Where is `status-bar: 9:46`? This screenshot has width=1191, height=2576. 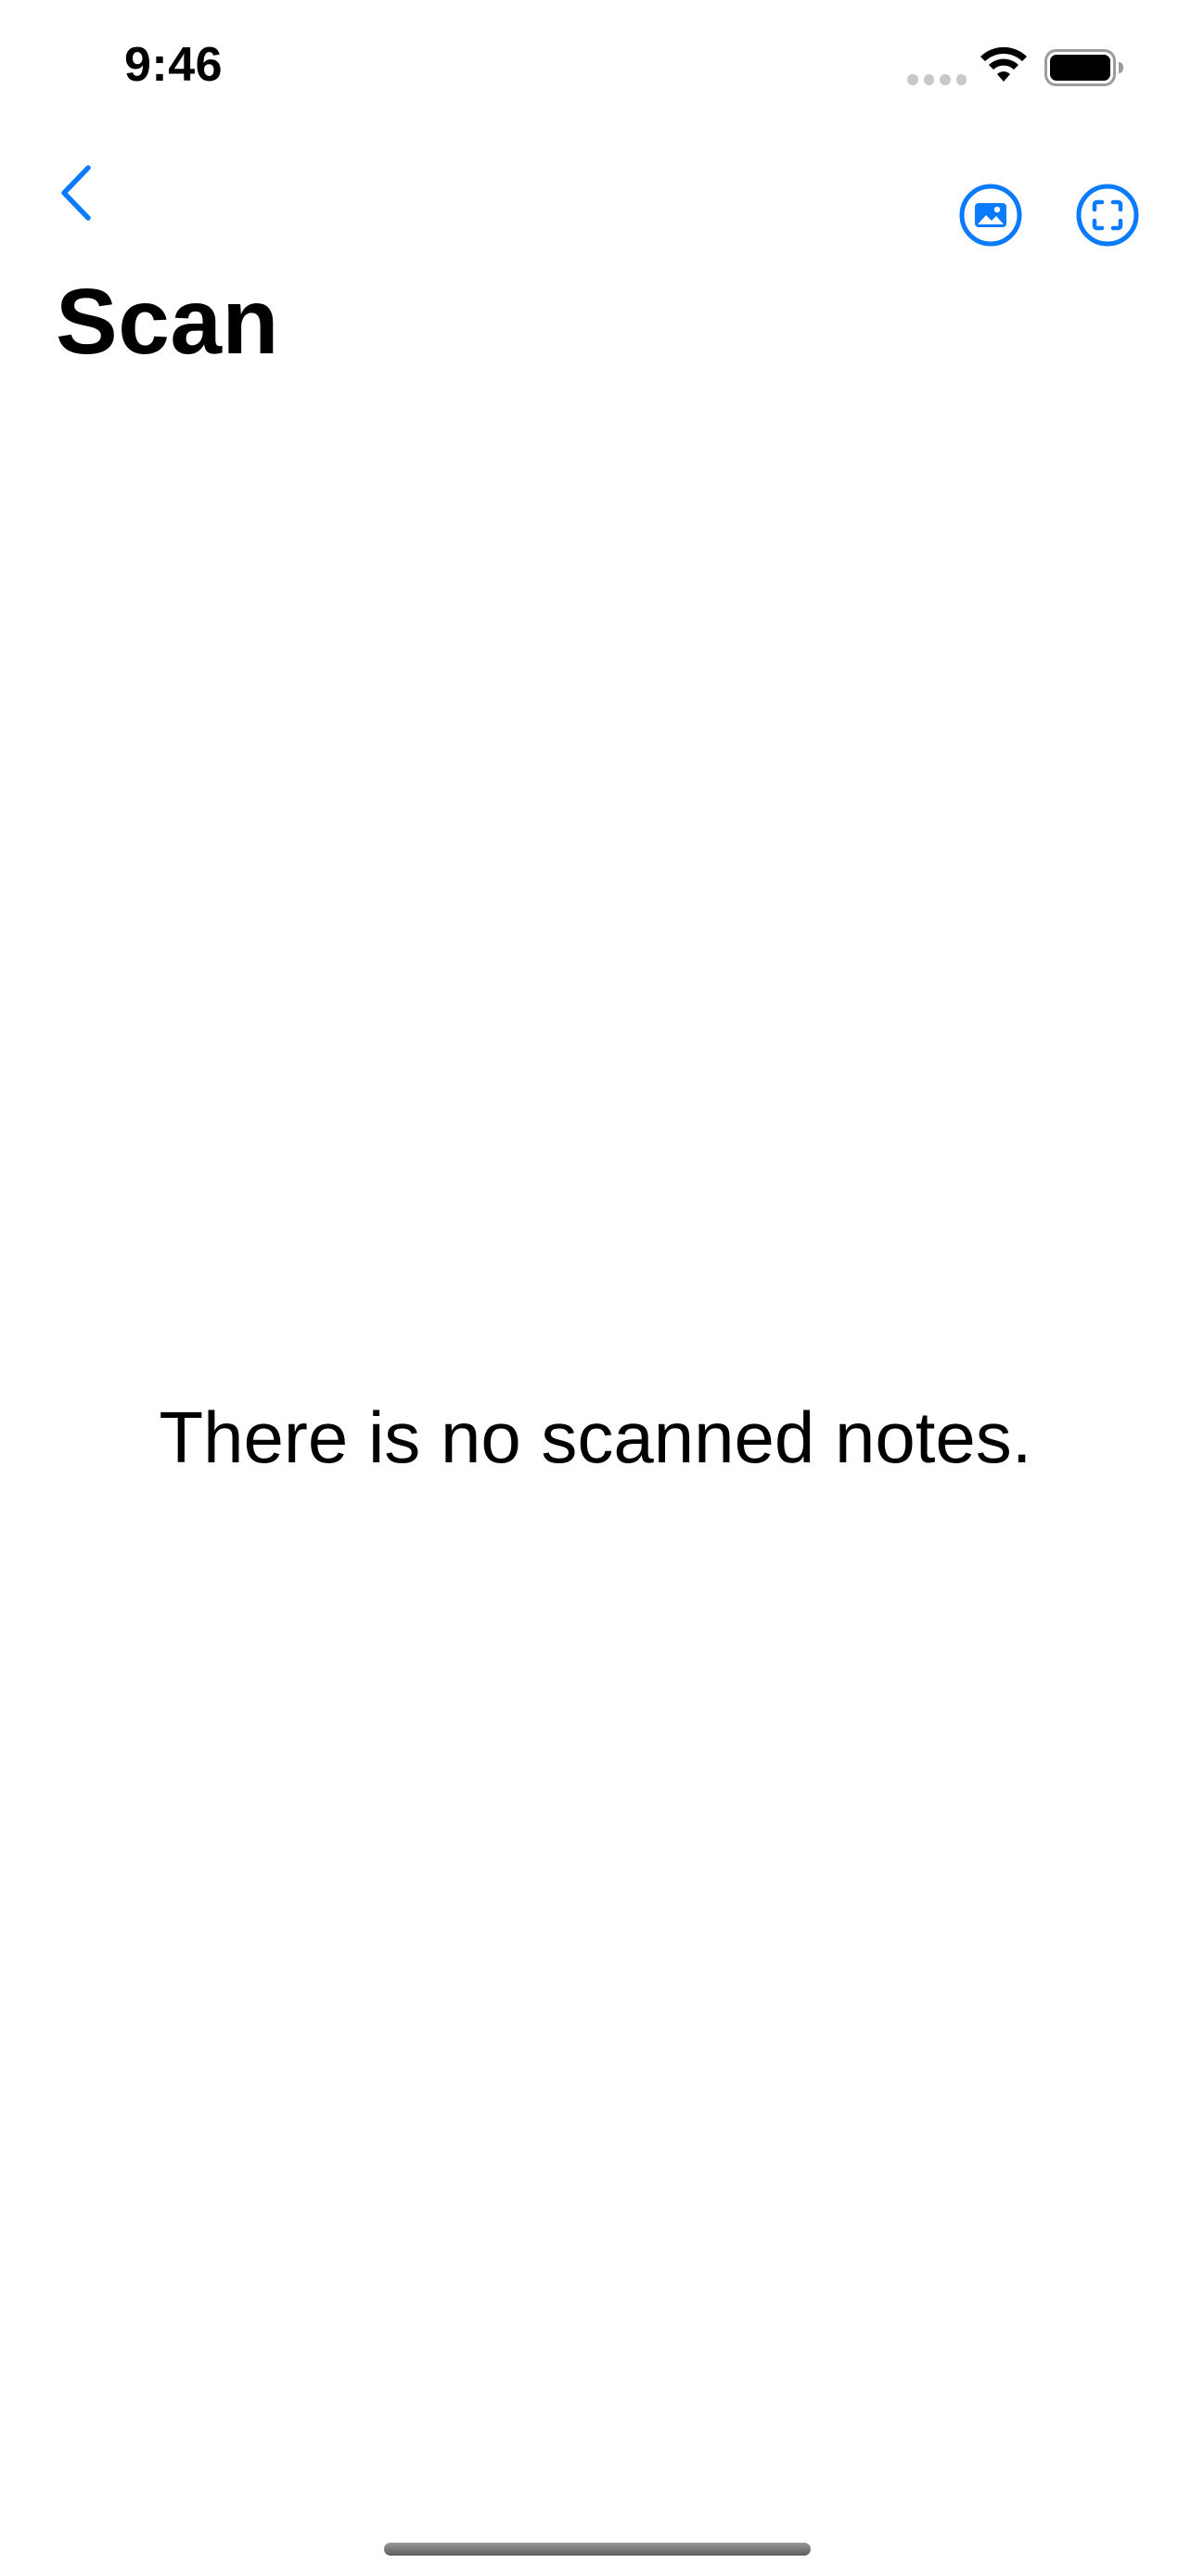
status-bar: 9:46 is located at coordinates (595, 69).